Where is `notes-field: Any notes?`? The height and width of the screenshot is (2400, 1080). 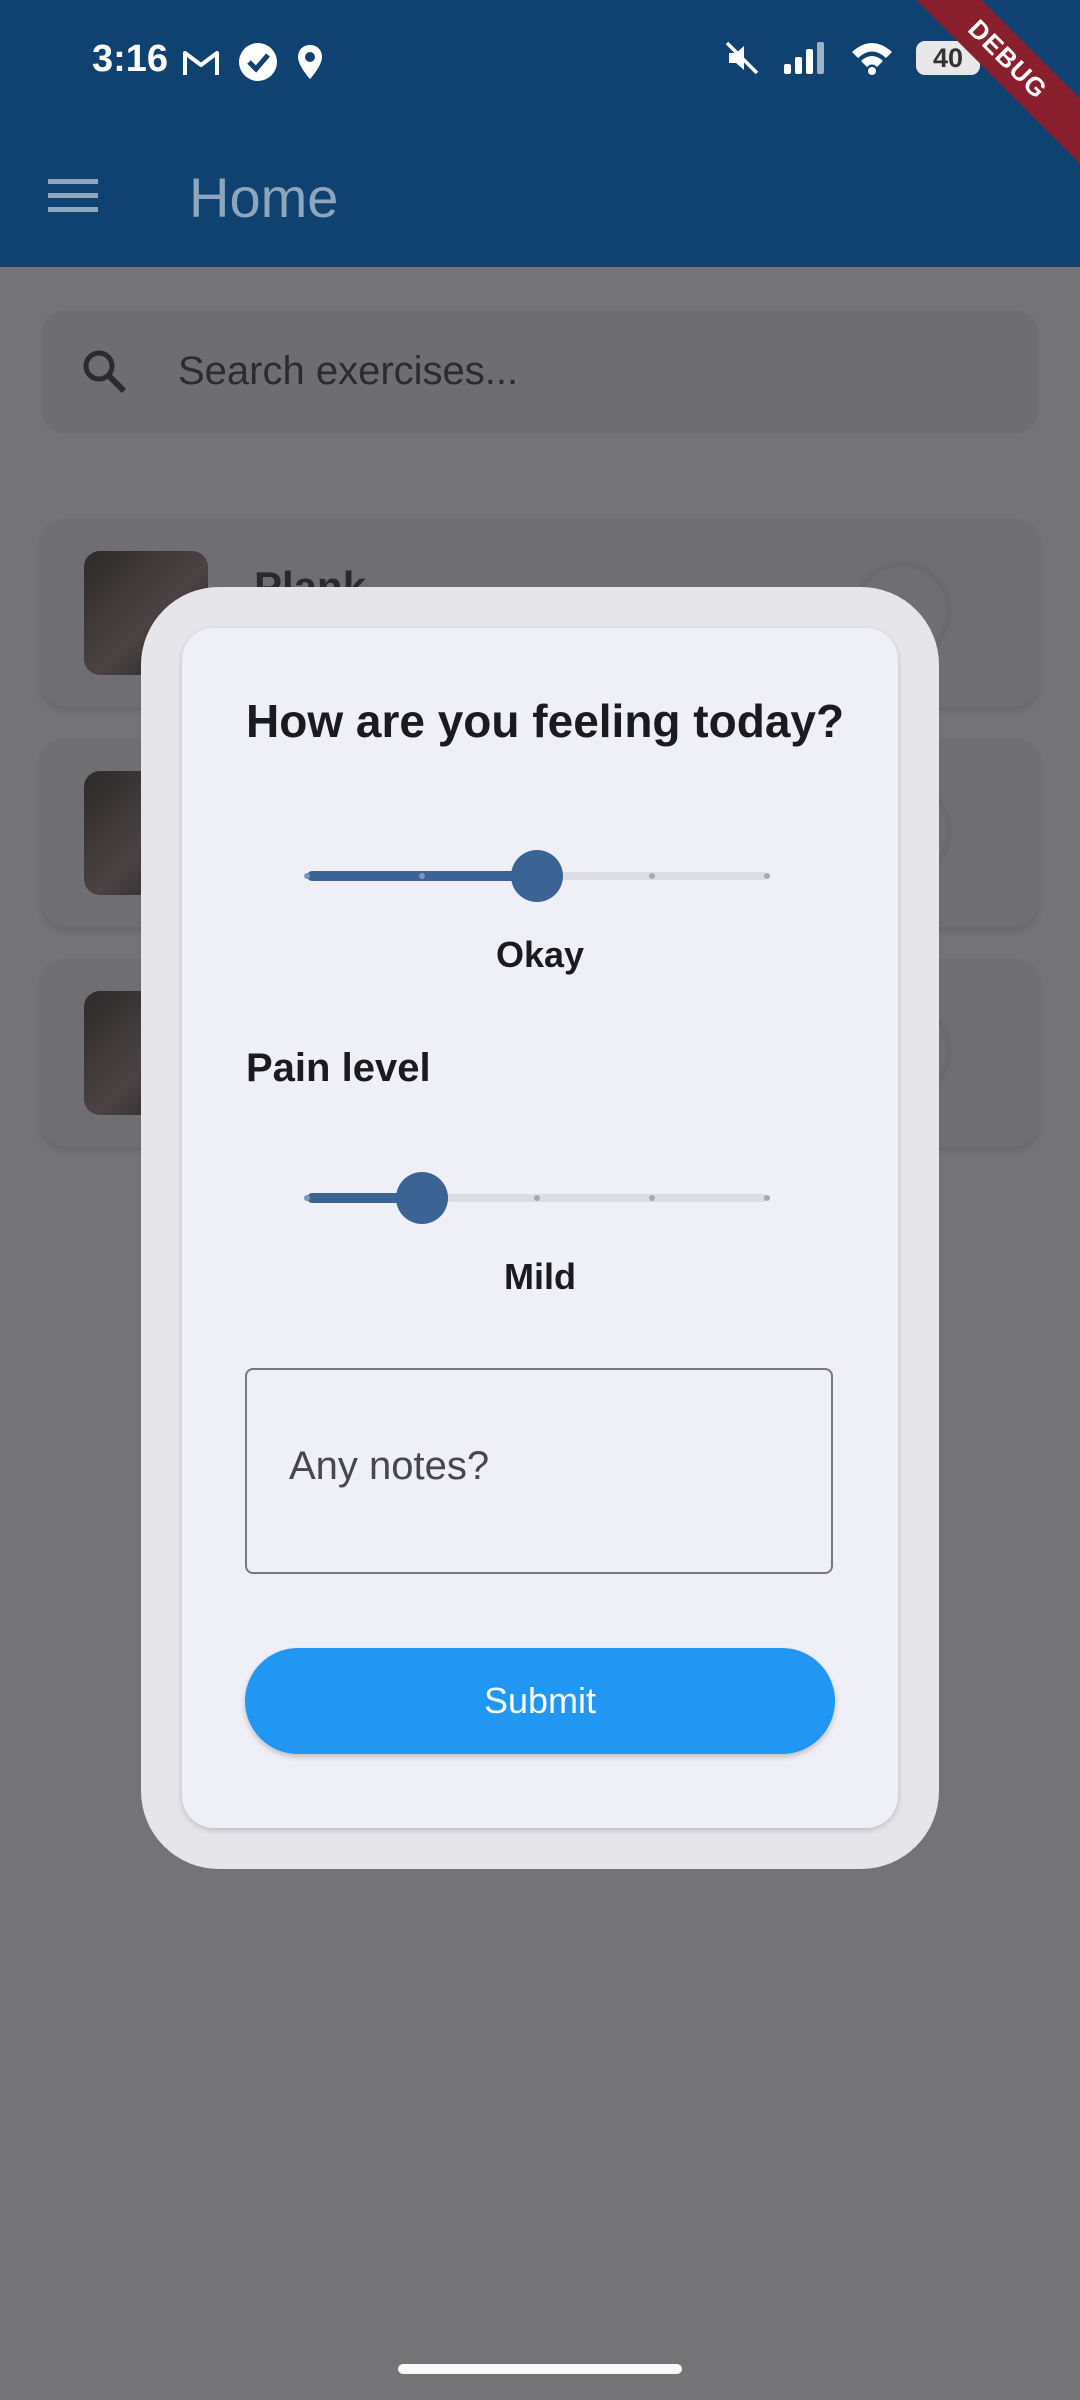 notes-field: Any notes? is located at coordinates (539, 1471).